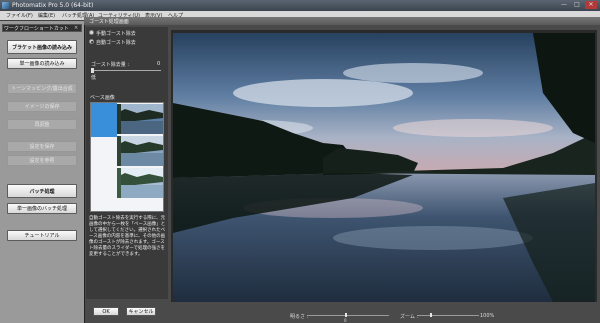 The width and height of the screenshot is (600, 323). What do you see at coordinates (409, 317) in the screenshot?
I see `zoom-label: ズーム :` at bounding box center [409, 317].